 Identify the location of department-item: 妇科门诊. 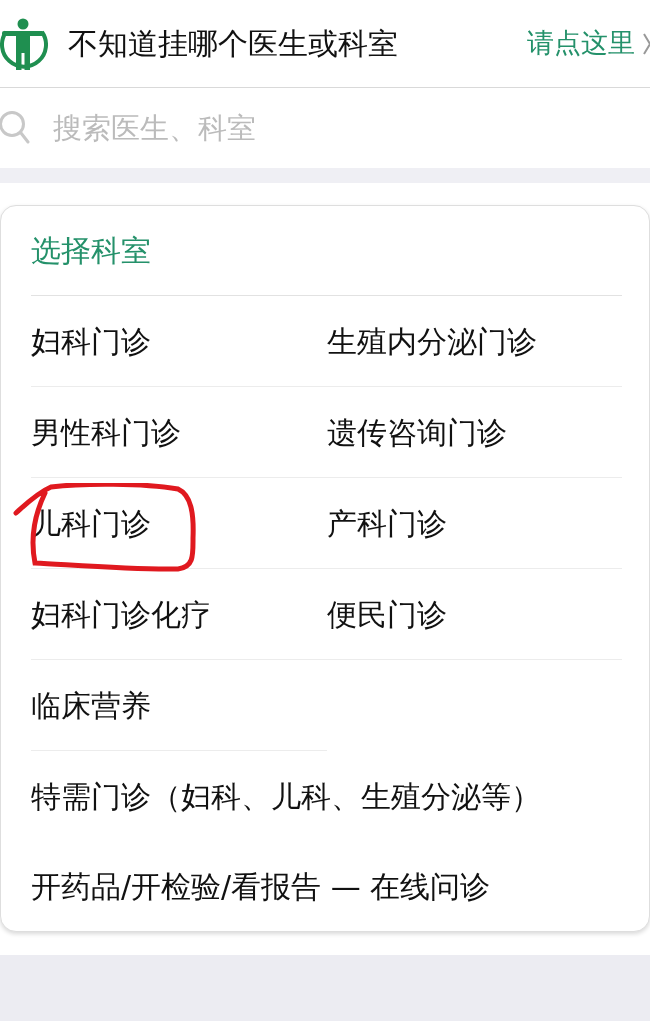
(91, 341).